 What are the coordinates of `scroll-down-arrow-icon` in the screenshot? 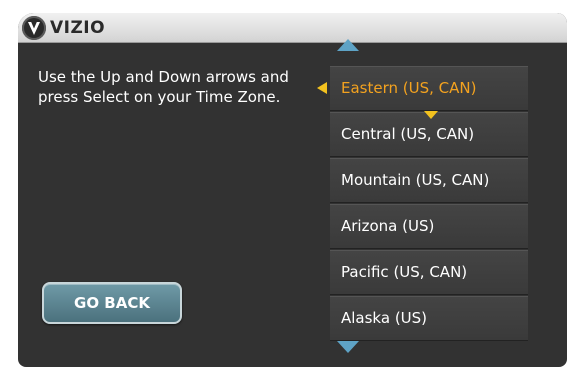 It's located at (348, 347).